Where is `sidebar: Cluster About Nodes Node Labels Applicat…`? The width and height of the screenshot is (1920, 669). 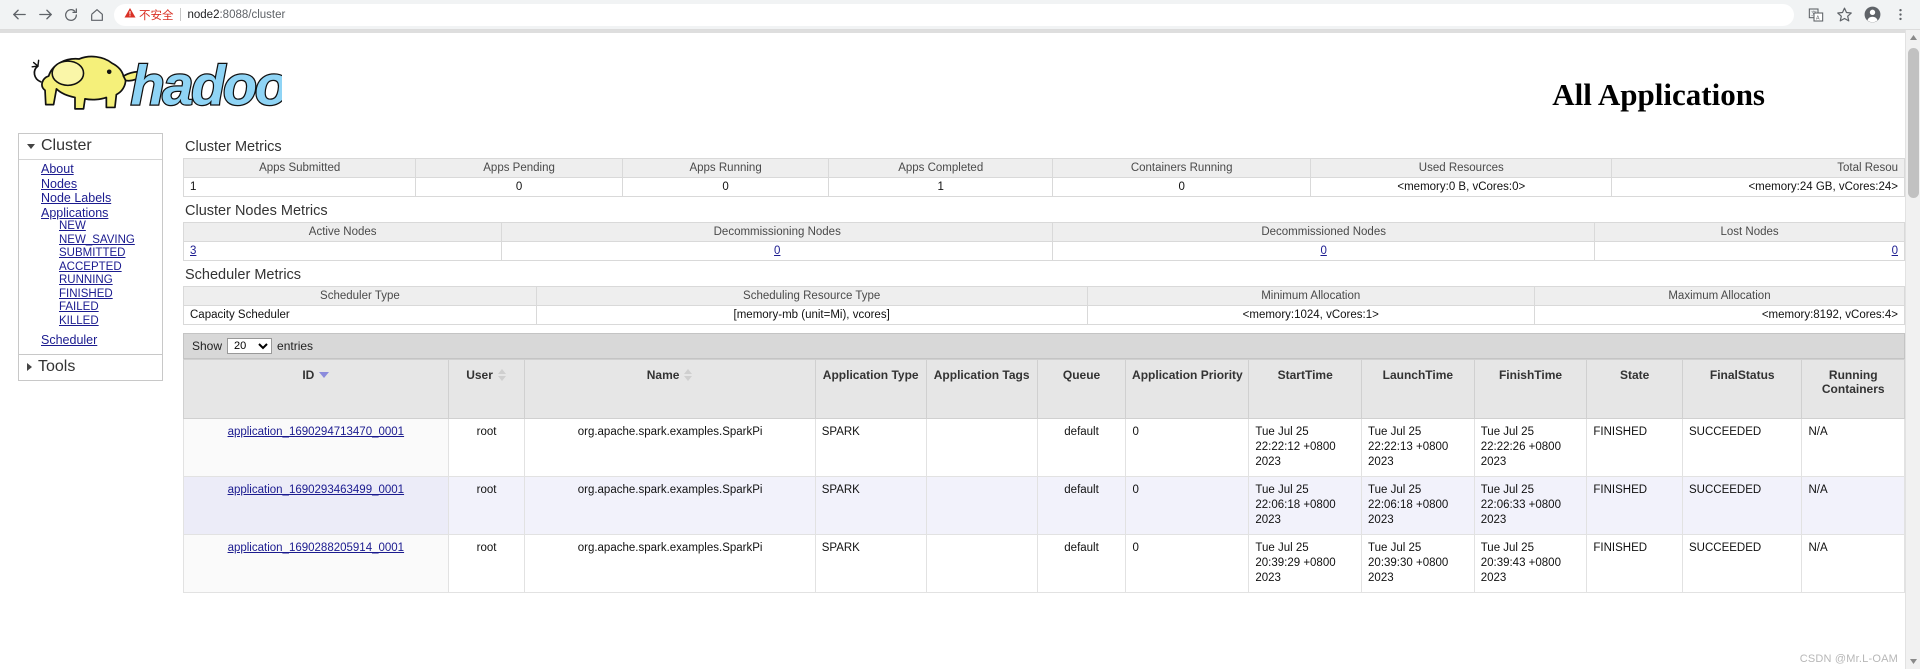
sidebar: Cluster About Nodes Node Labels Applicat… is located at coordinates (90, 257).